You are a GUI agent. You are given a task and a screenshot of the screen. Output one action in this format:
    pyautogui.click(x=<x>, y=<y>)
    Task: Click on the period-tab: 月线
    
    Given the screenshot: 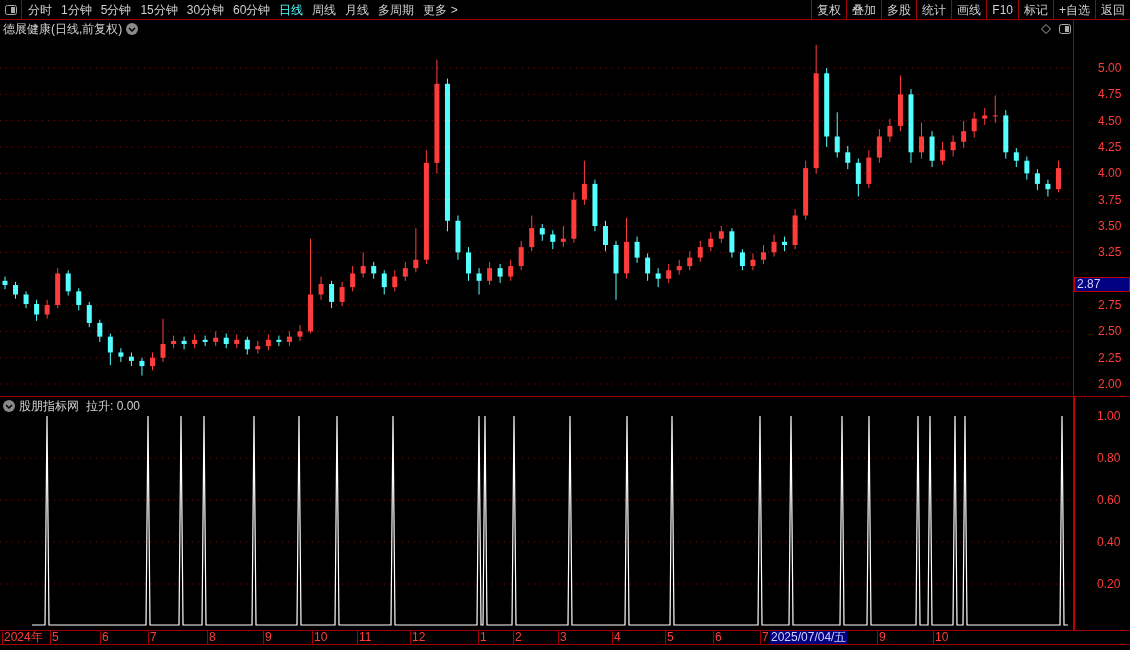 What is the action you would take?
    pyautogui.click(x=357, y=9)
    